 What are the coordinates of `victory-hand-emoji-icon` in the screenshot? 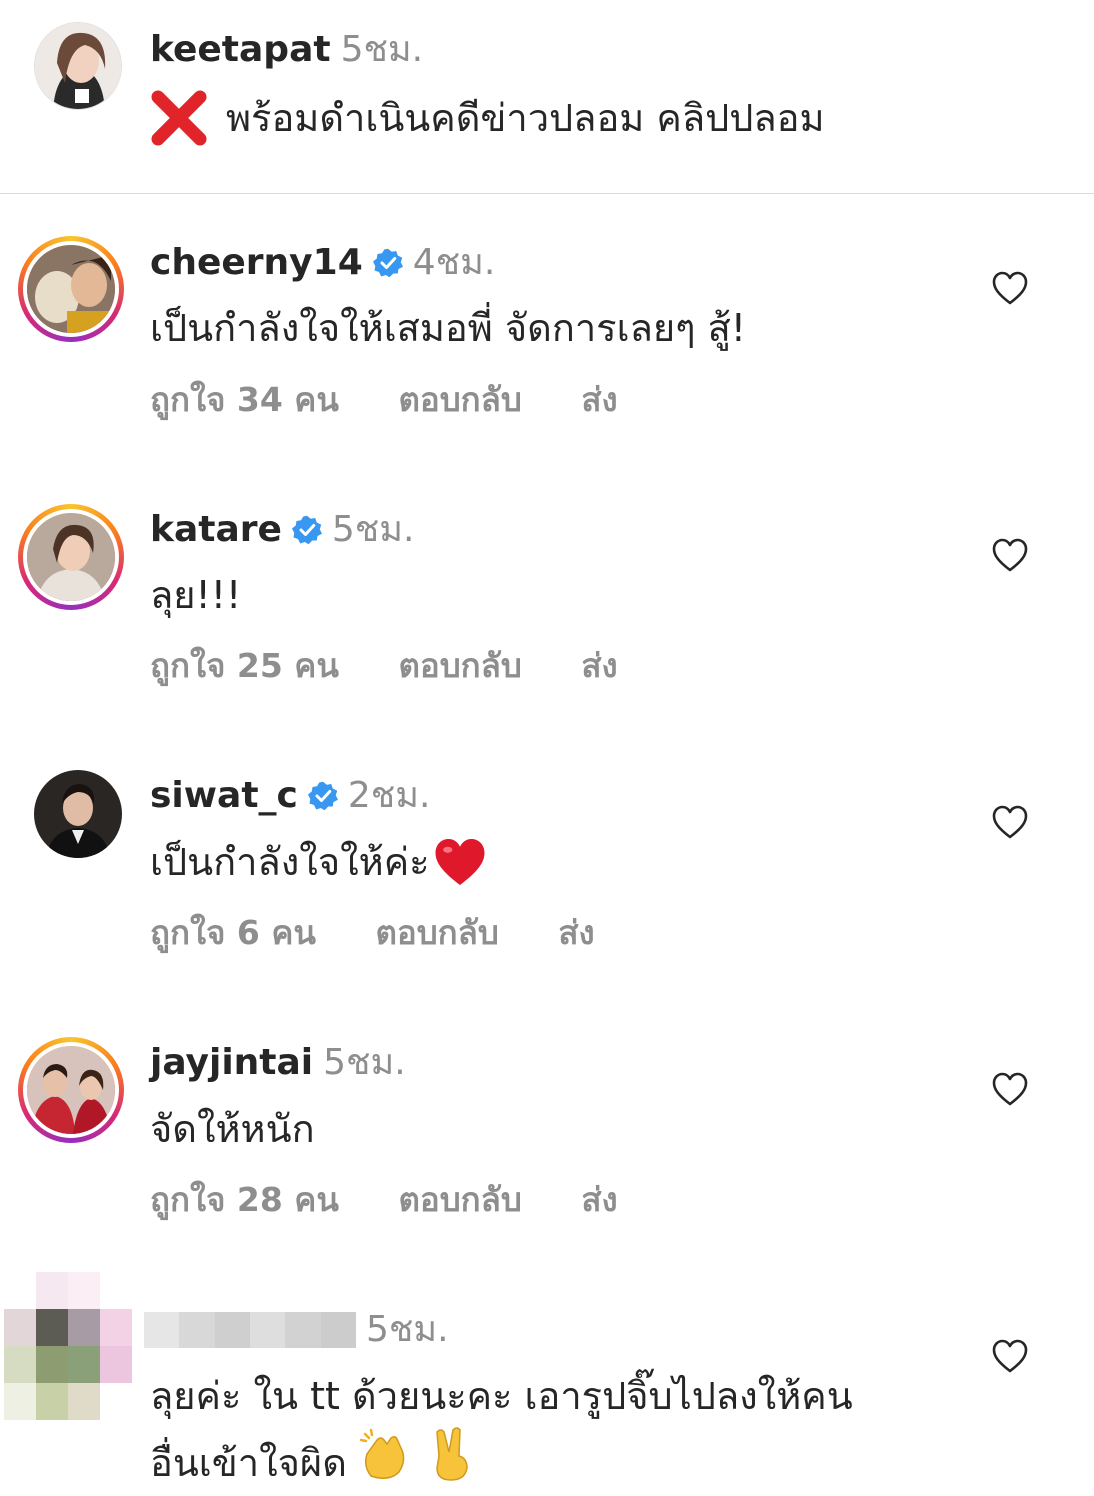 It's located at (451, 1461).